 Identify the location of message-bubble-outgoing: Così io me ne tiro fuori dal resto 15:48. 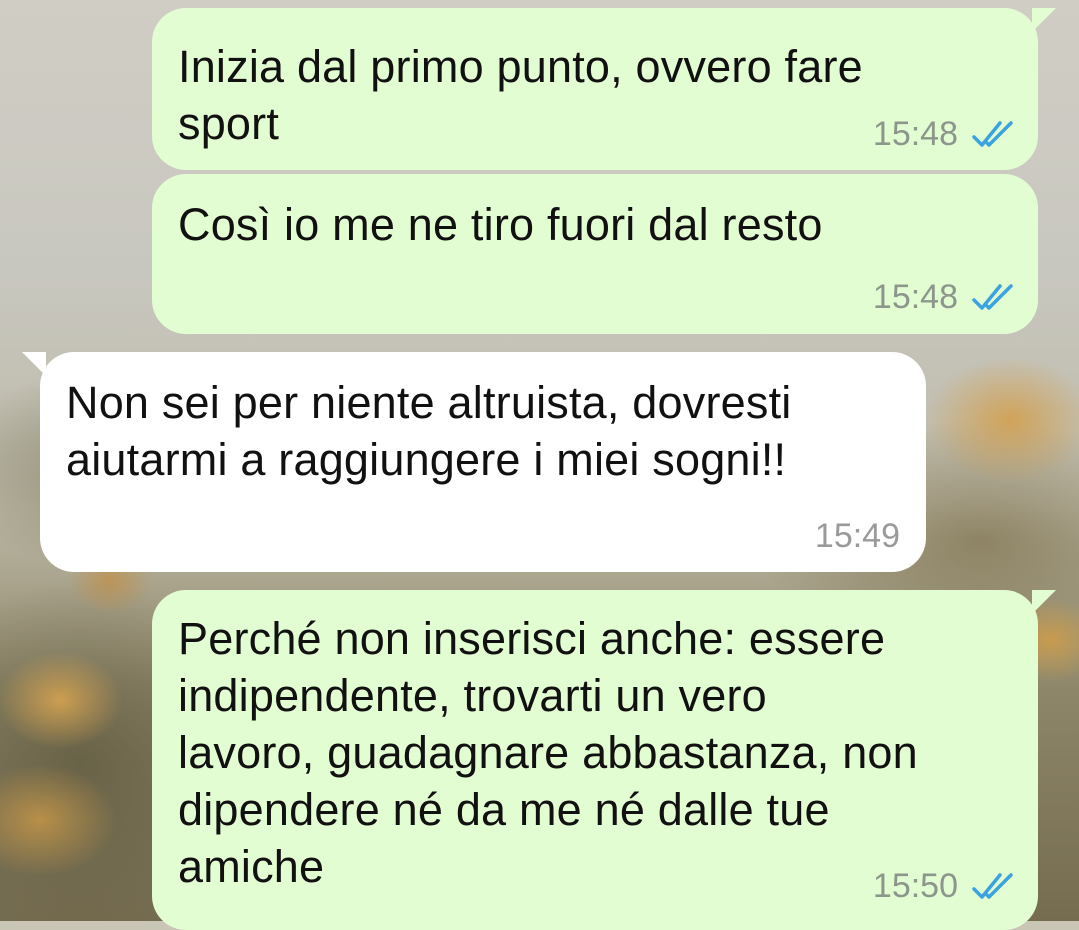
(595, 254).